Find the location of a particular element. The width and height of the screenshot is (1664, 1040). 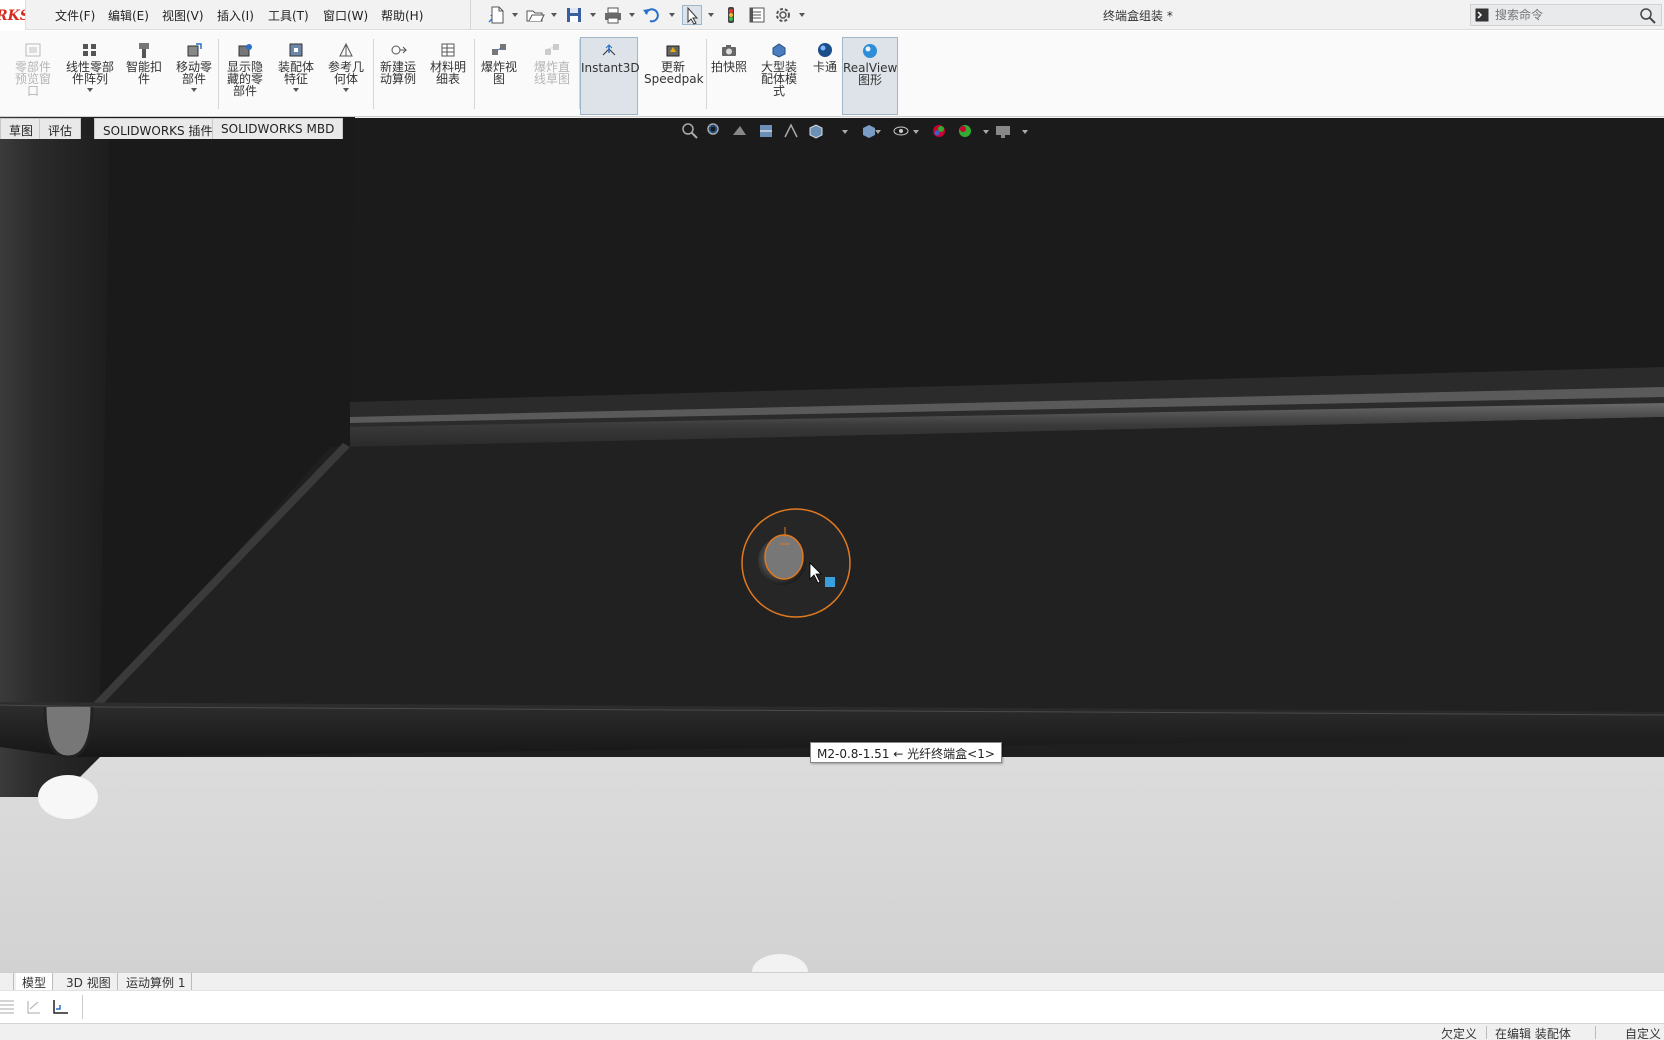

tab-motion-study-1: 运动算例 1 is located at coordinates (156, 981).